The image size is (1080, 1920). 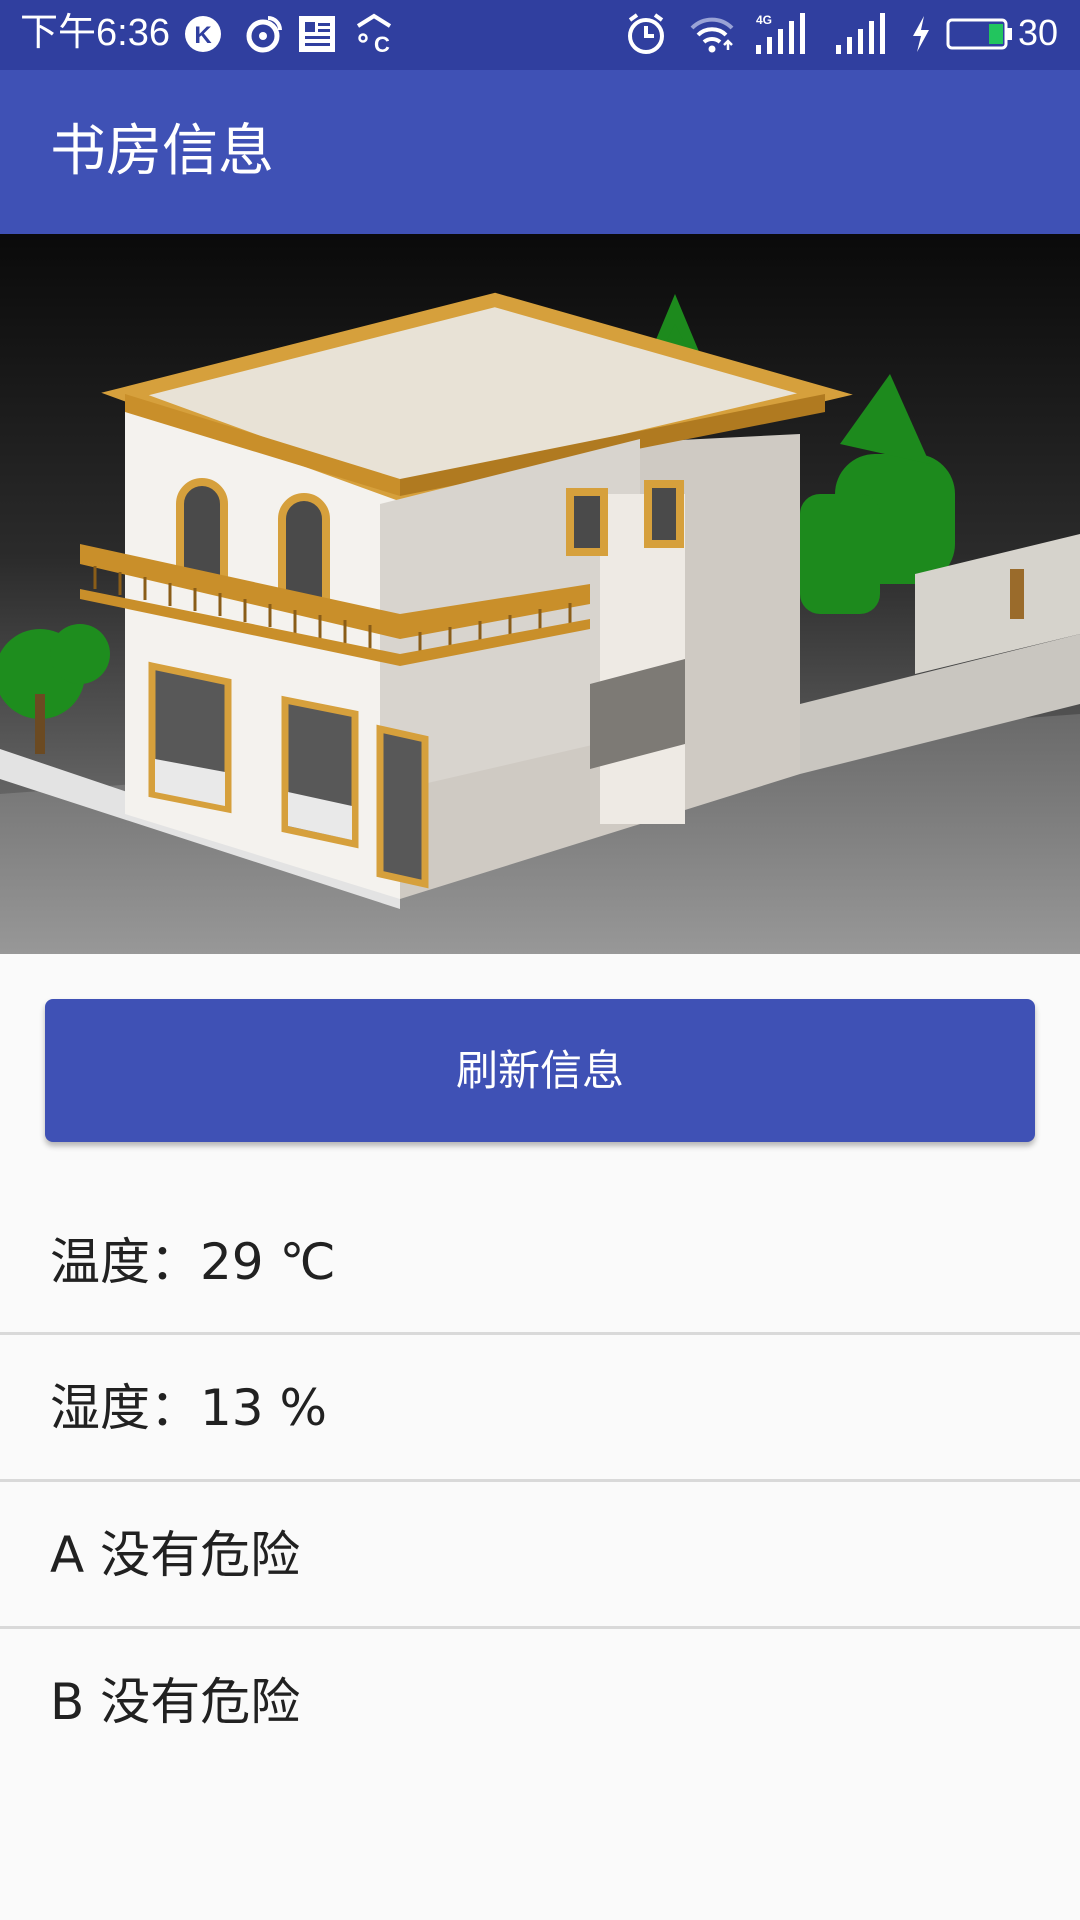 I want to click on humidity-text: 湿度：13 %, so click(x=189, y=1408).